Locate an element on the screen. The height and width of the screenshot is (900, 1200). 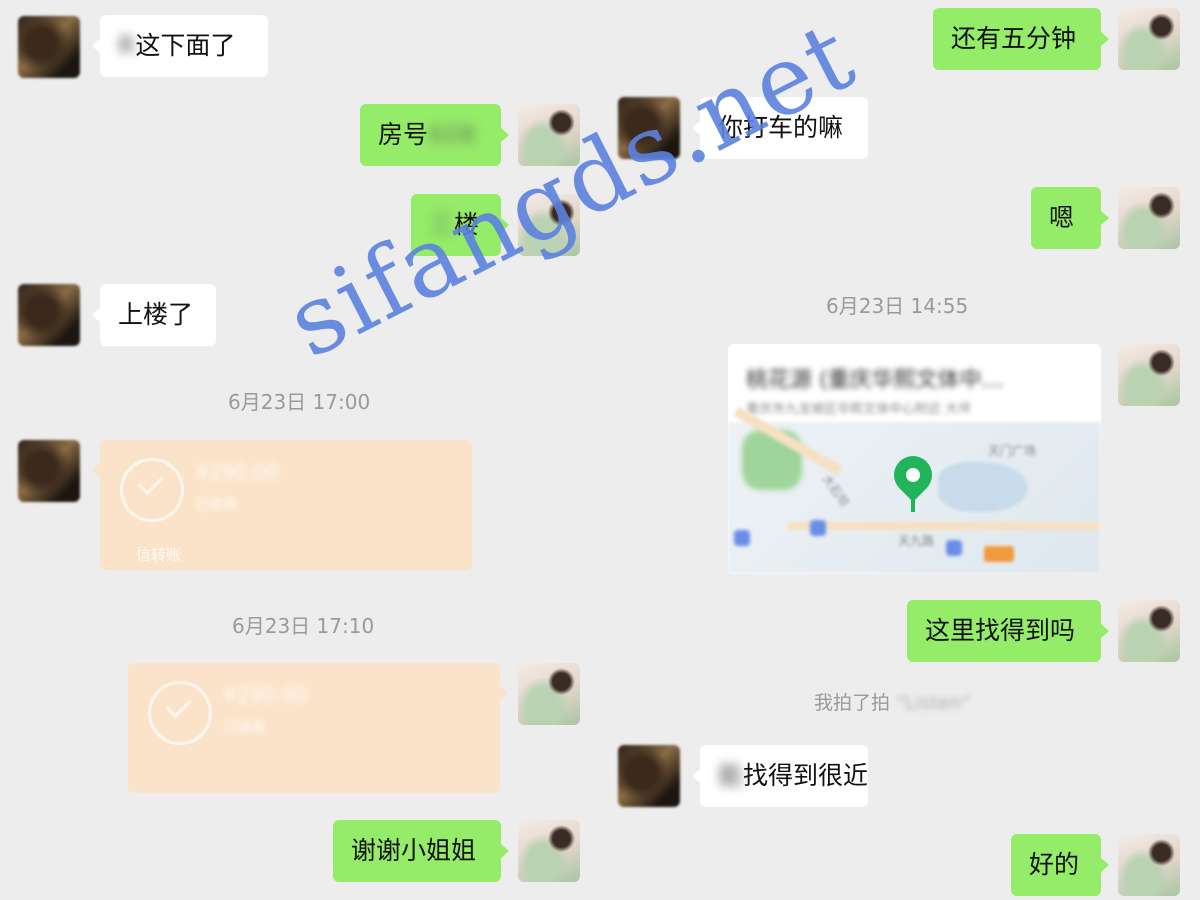
sent-message: 三楼 is located at coordinates (460, 225).